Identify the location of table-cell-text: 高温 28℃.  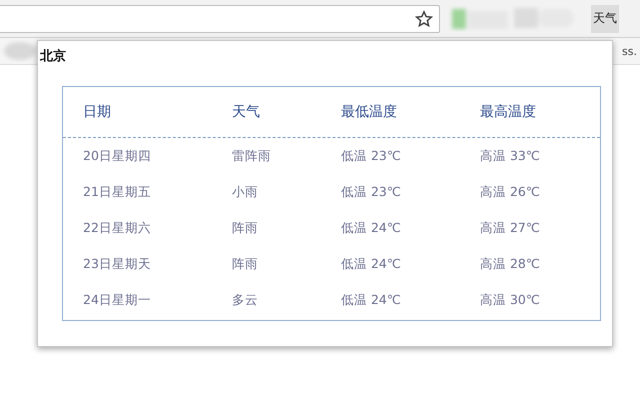
(510, 264).